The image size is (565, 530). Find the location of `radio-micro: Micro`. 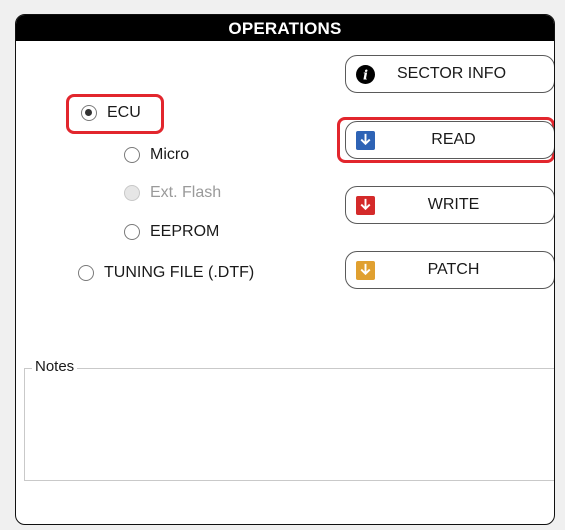

radio-micro: Micro is located at coordinates (156, 155).